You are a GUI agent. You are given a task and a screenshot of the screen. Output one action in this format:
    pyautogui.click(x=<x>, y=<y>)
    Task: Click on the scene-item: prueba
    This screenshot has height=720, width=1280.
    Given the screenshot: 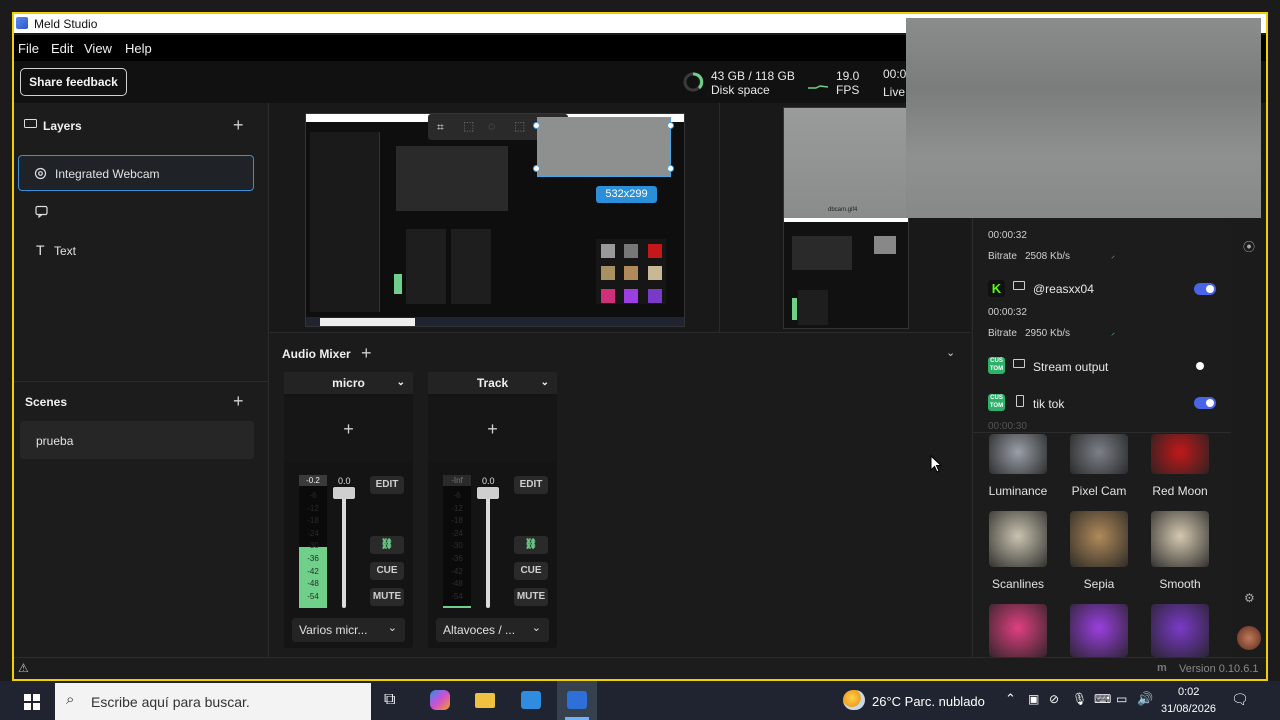 What is the action you would take?
    pyautogui.click(x=137, y=440)
    